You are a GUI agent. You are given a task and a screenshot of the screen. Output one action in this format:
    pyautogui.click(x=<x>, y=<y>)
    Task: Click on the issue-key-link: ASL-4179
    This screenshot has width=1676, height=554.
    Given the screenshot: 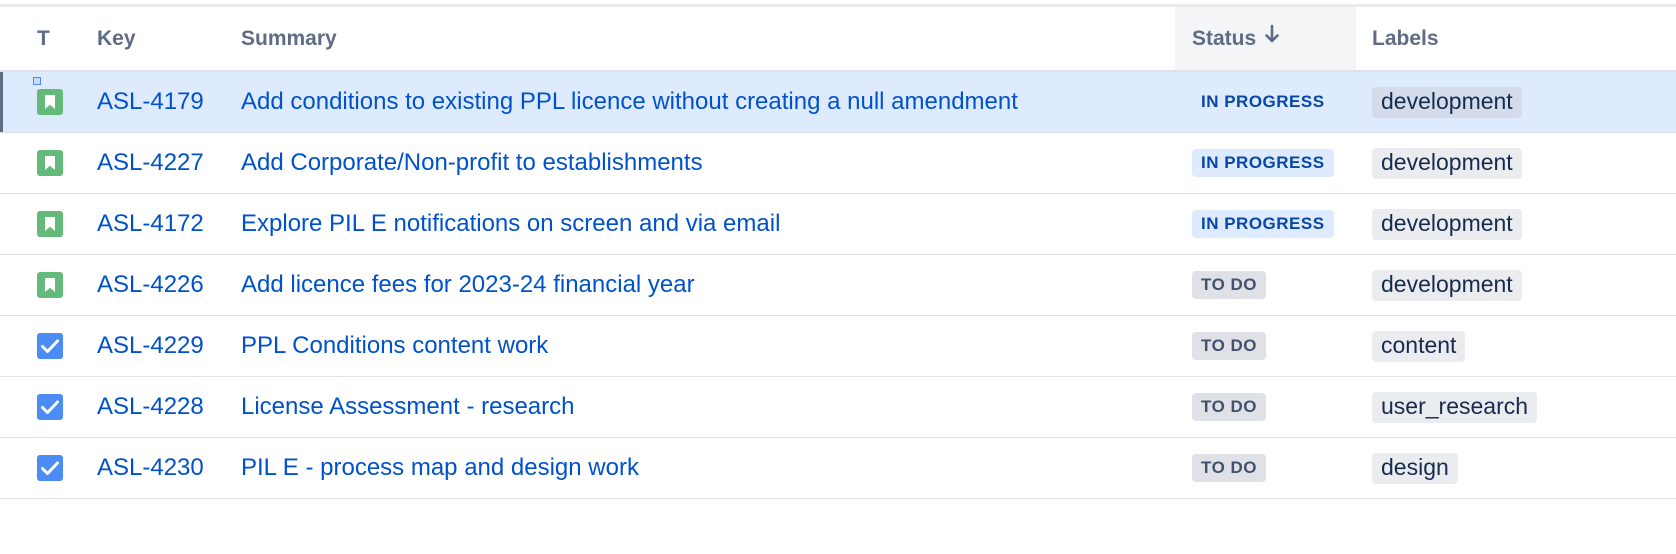 What is the action you would take?
    pyautogui.click(x=162, y=102)
    